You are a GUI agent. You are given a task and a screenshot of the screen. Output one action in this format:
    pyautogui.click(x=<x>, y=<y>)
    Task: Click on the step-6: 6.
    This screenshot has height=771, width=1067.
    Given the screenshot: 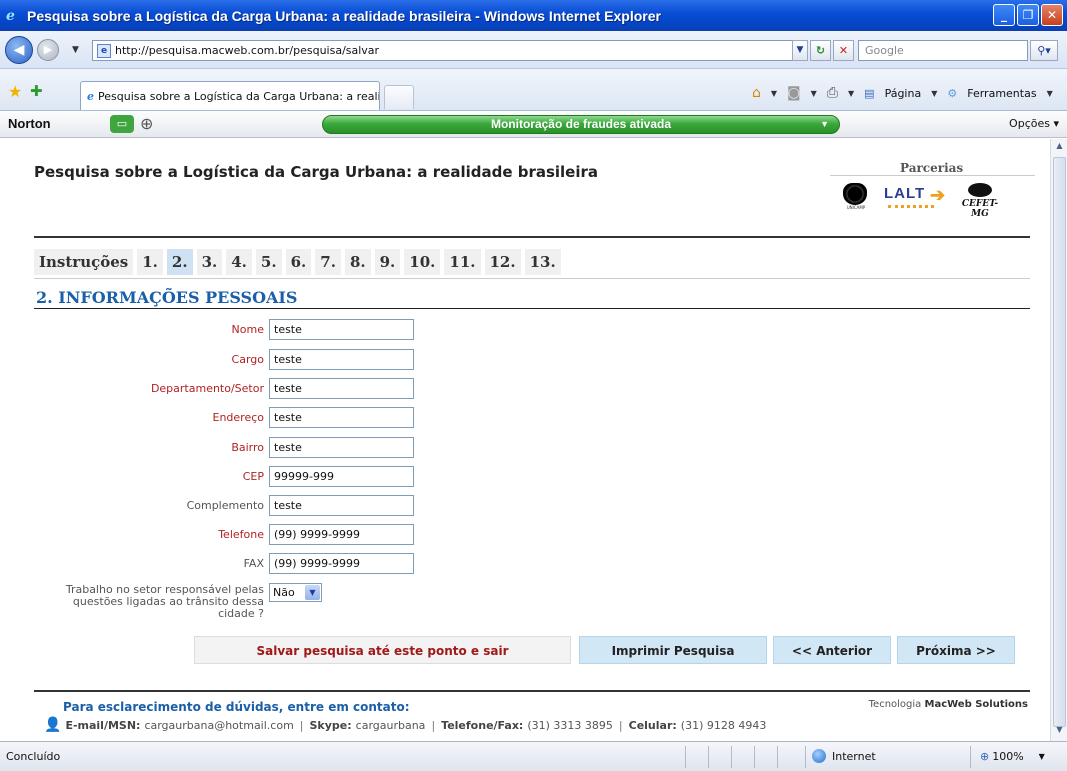 What is the action you would take?
    pyautogui.click(x=298, y=262)
    